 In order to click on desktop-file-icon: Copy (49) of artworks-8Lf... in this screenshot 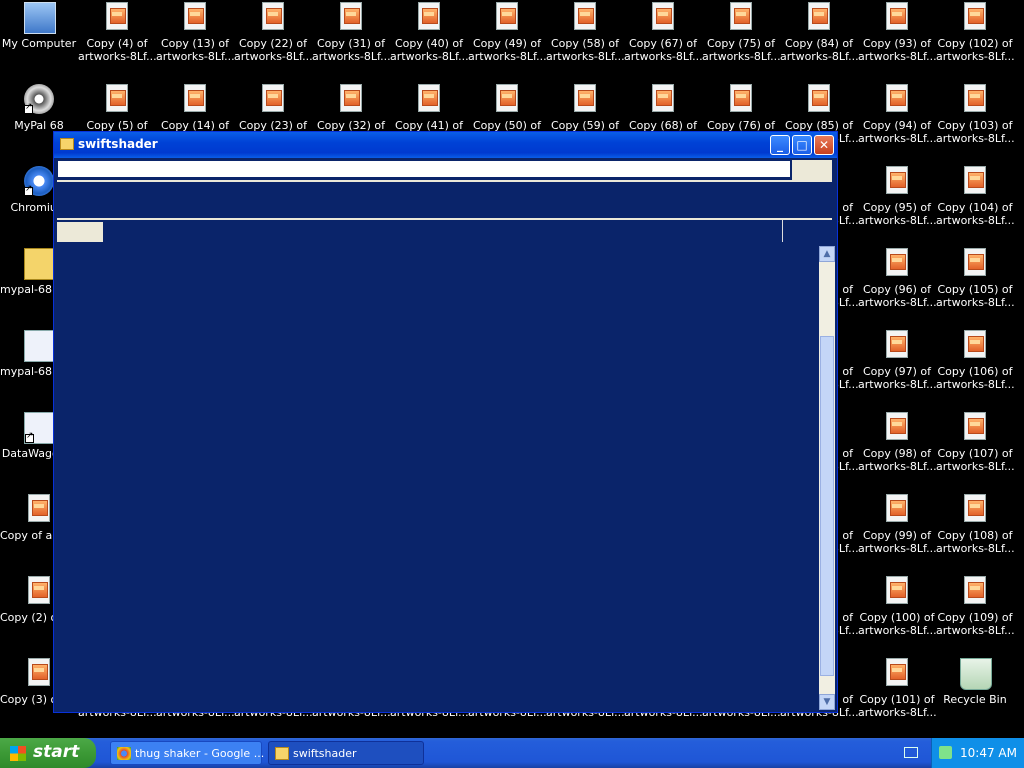, I will do `click(507, 40)`.